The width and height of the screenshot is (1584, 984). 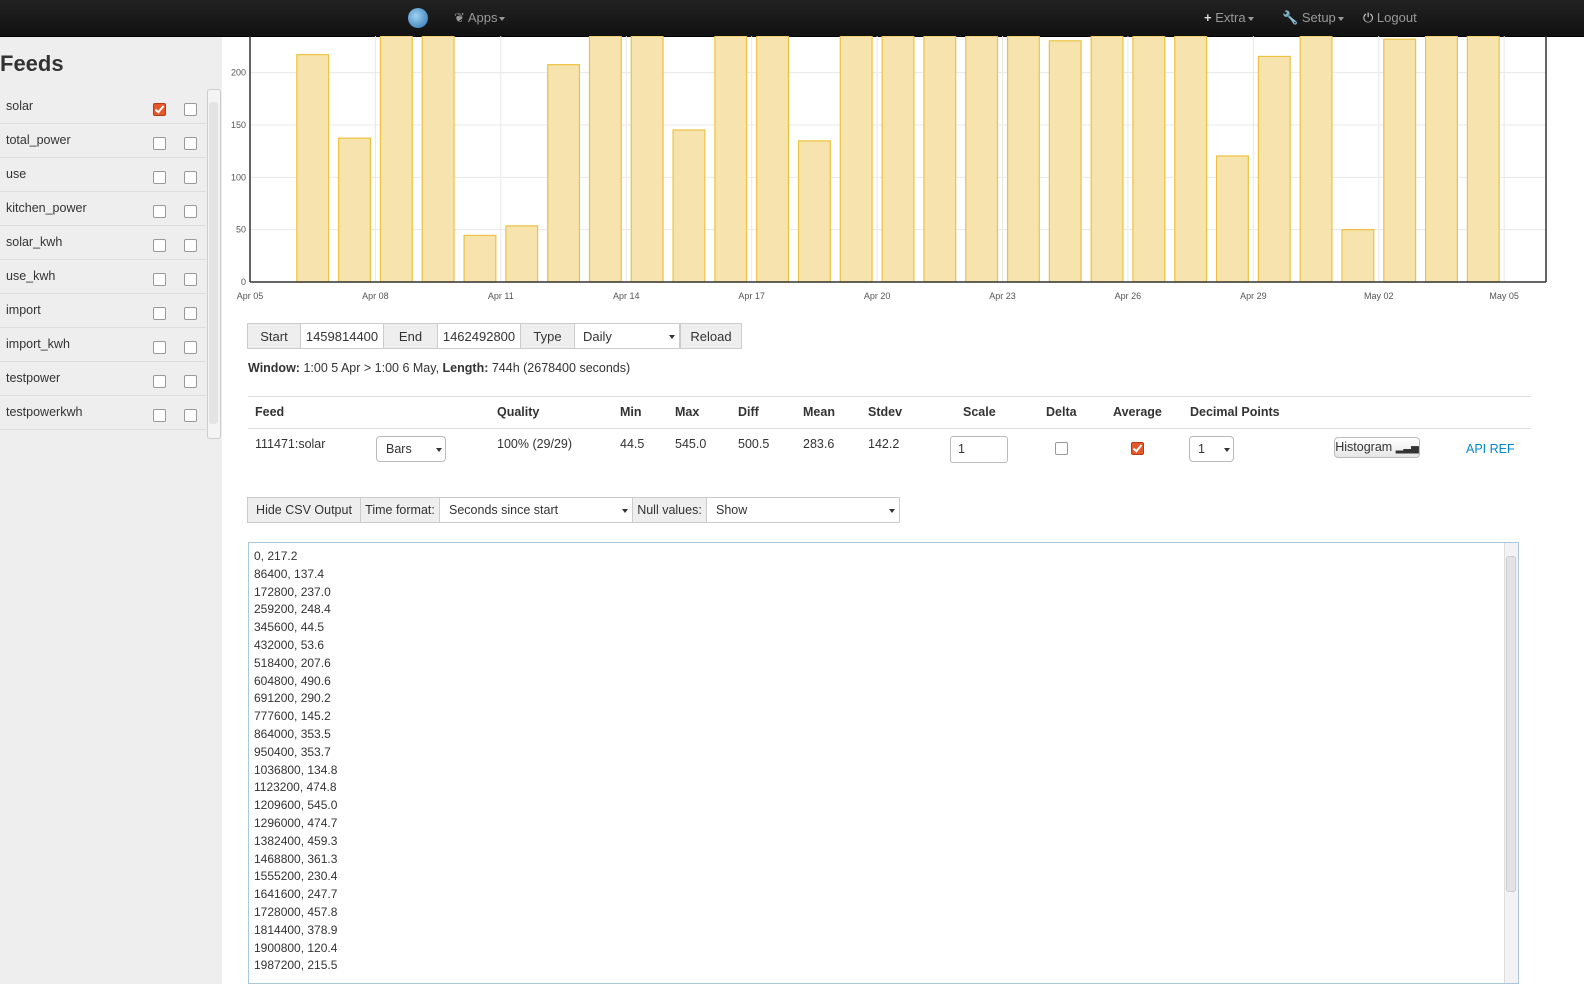 What do you see at coordinates (687, 412) in the screenshot?
I see `header-max: Max` at bounding box center [687, 412].